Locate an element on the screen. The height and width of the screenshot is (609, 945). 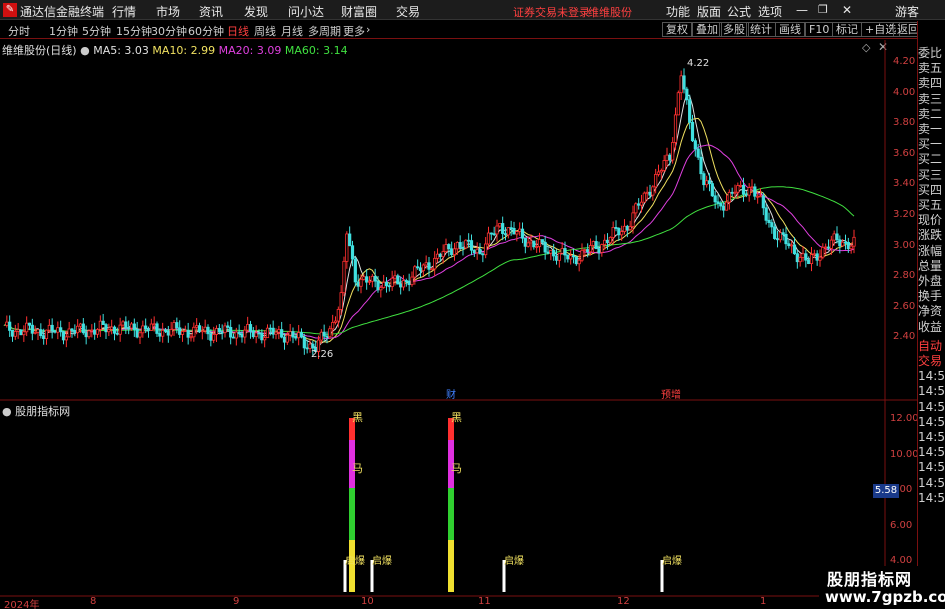
quote-row-label: 委比 is located at coordinates (930, 53).